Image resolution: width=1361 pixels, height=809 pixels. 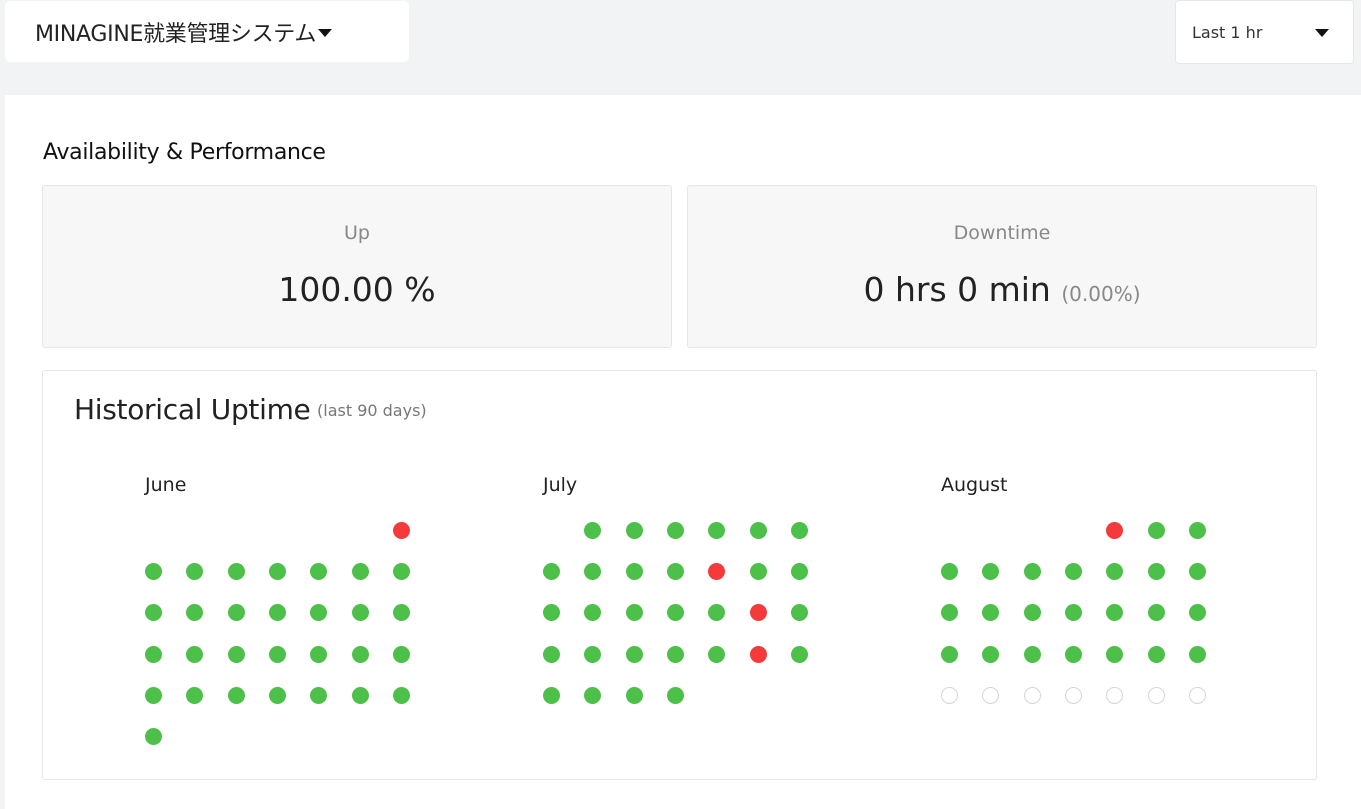 What do you see at coordinates (1264, 32) in the screenshot?
I see `time-range-dropdown: Last 1 hr` at bounding box center [1264, 32].